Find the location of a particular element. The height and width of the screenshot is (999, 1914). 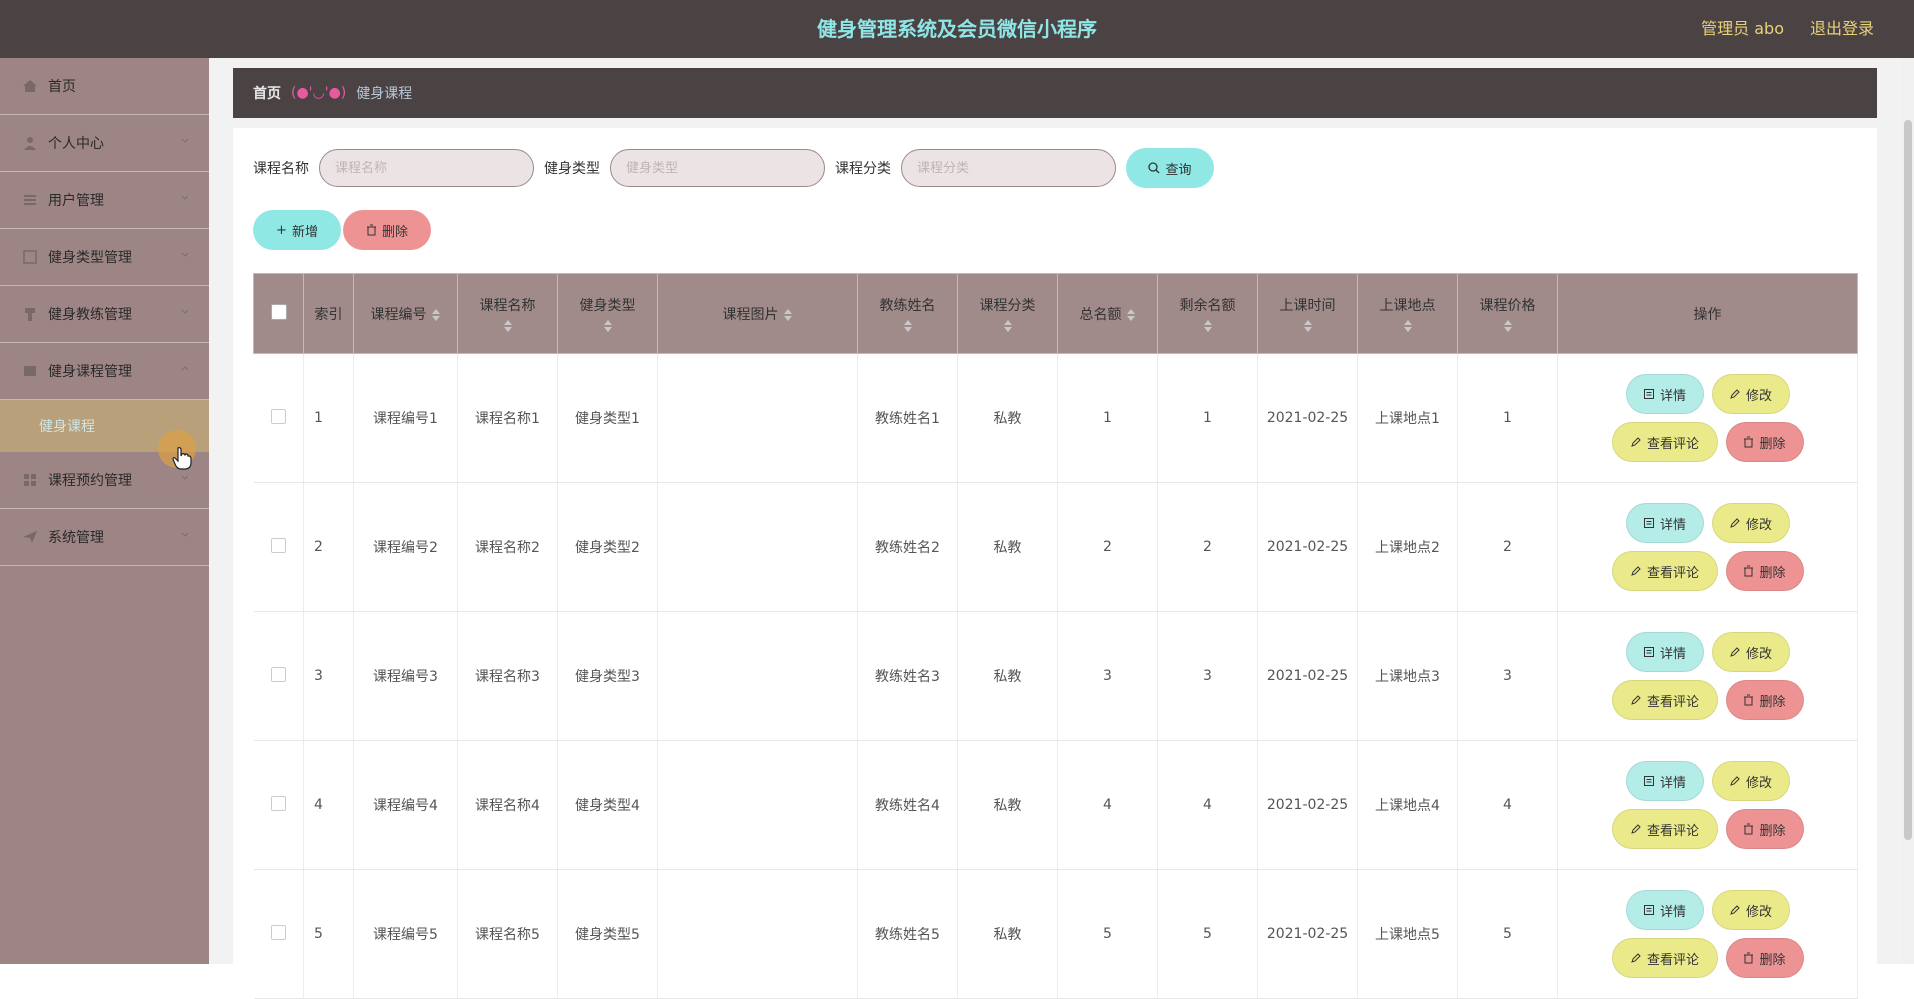

header-course-name: 课程名称 is located at coordinates (507, 313).